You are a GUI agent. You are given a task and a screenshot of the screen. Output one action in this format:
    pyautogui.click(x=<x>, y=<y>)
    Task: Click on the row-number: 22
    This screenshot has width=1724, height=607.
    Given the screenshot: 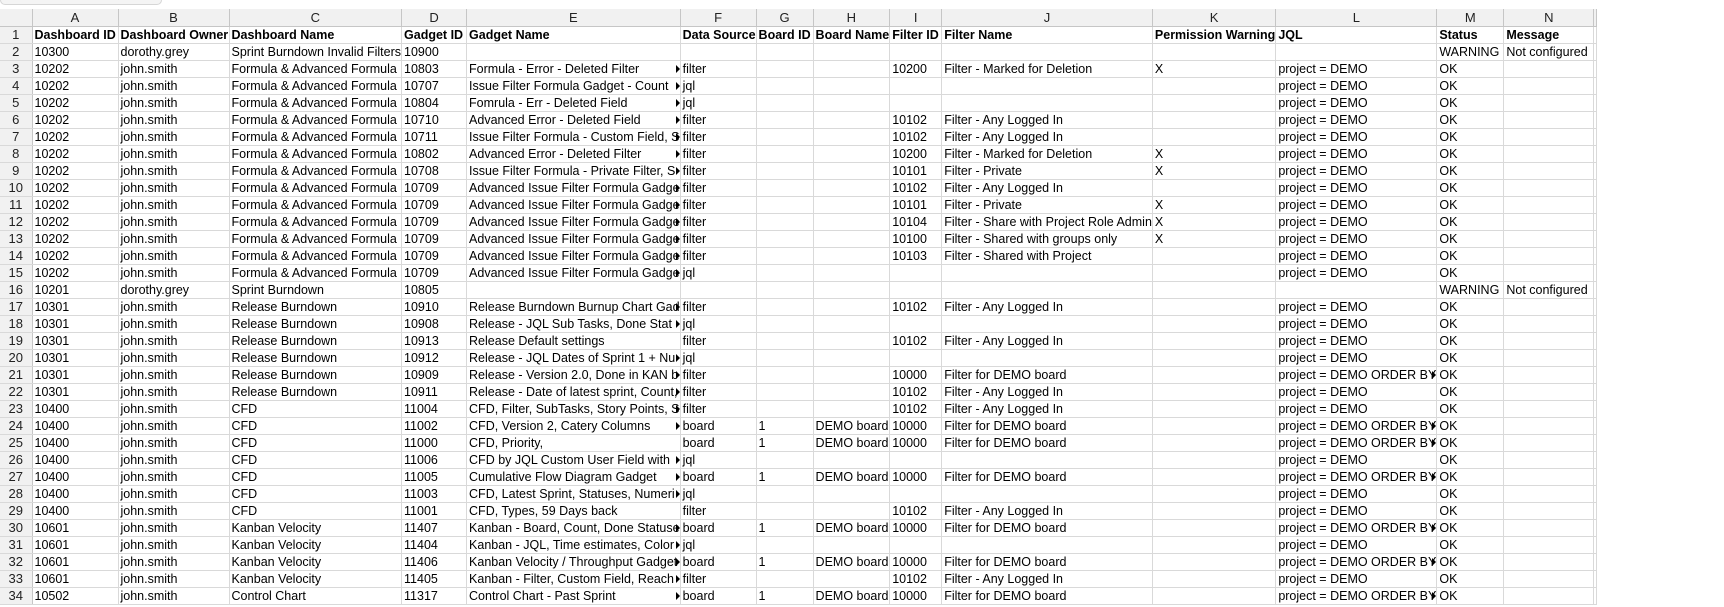 What is the action you would take?
    pyautogui.click(x=16, y=392)
    